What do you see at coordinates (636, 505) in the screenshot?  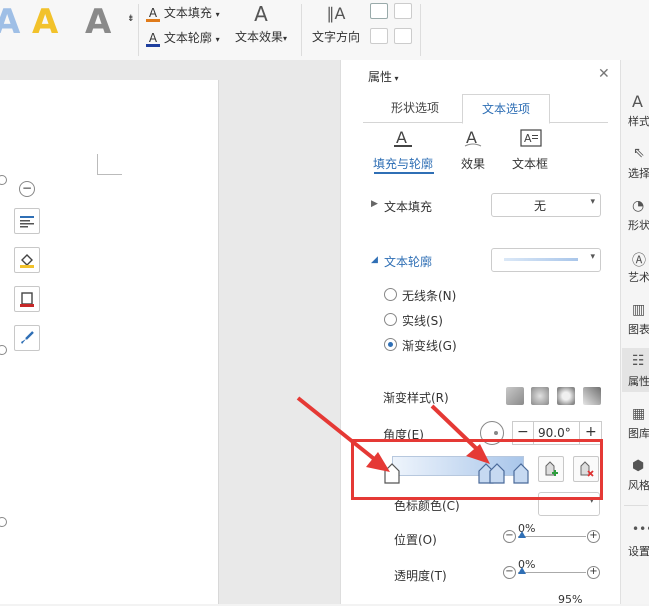 I see `sidebar-divider` at bounding box center [636, 505].